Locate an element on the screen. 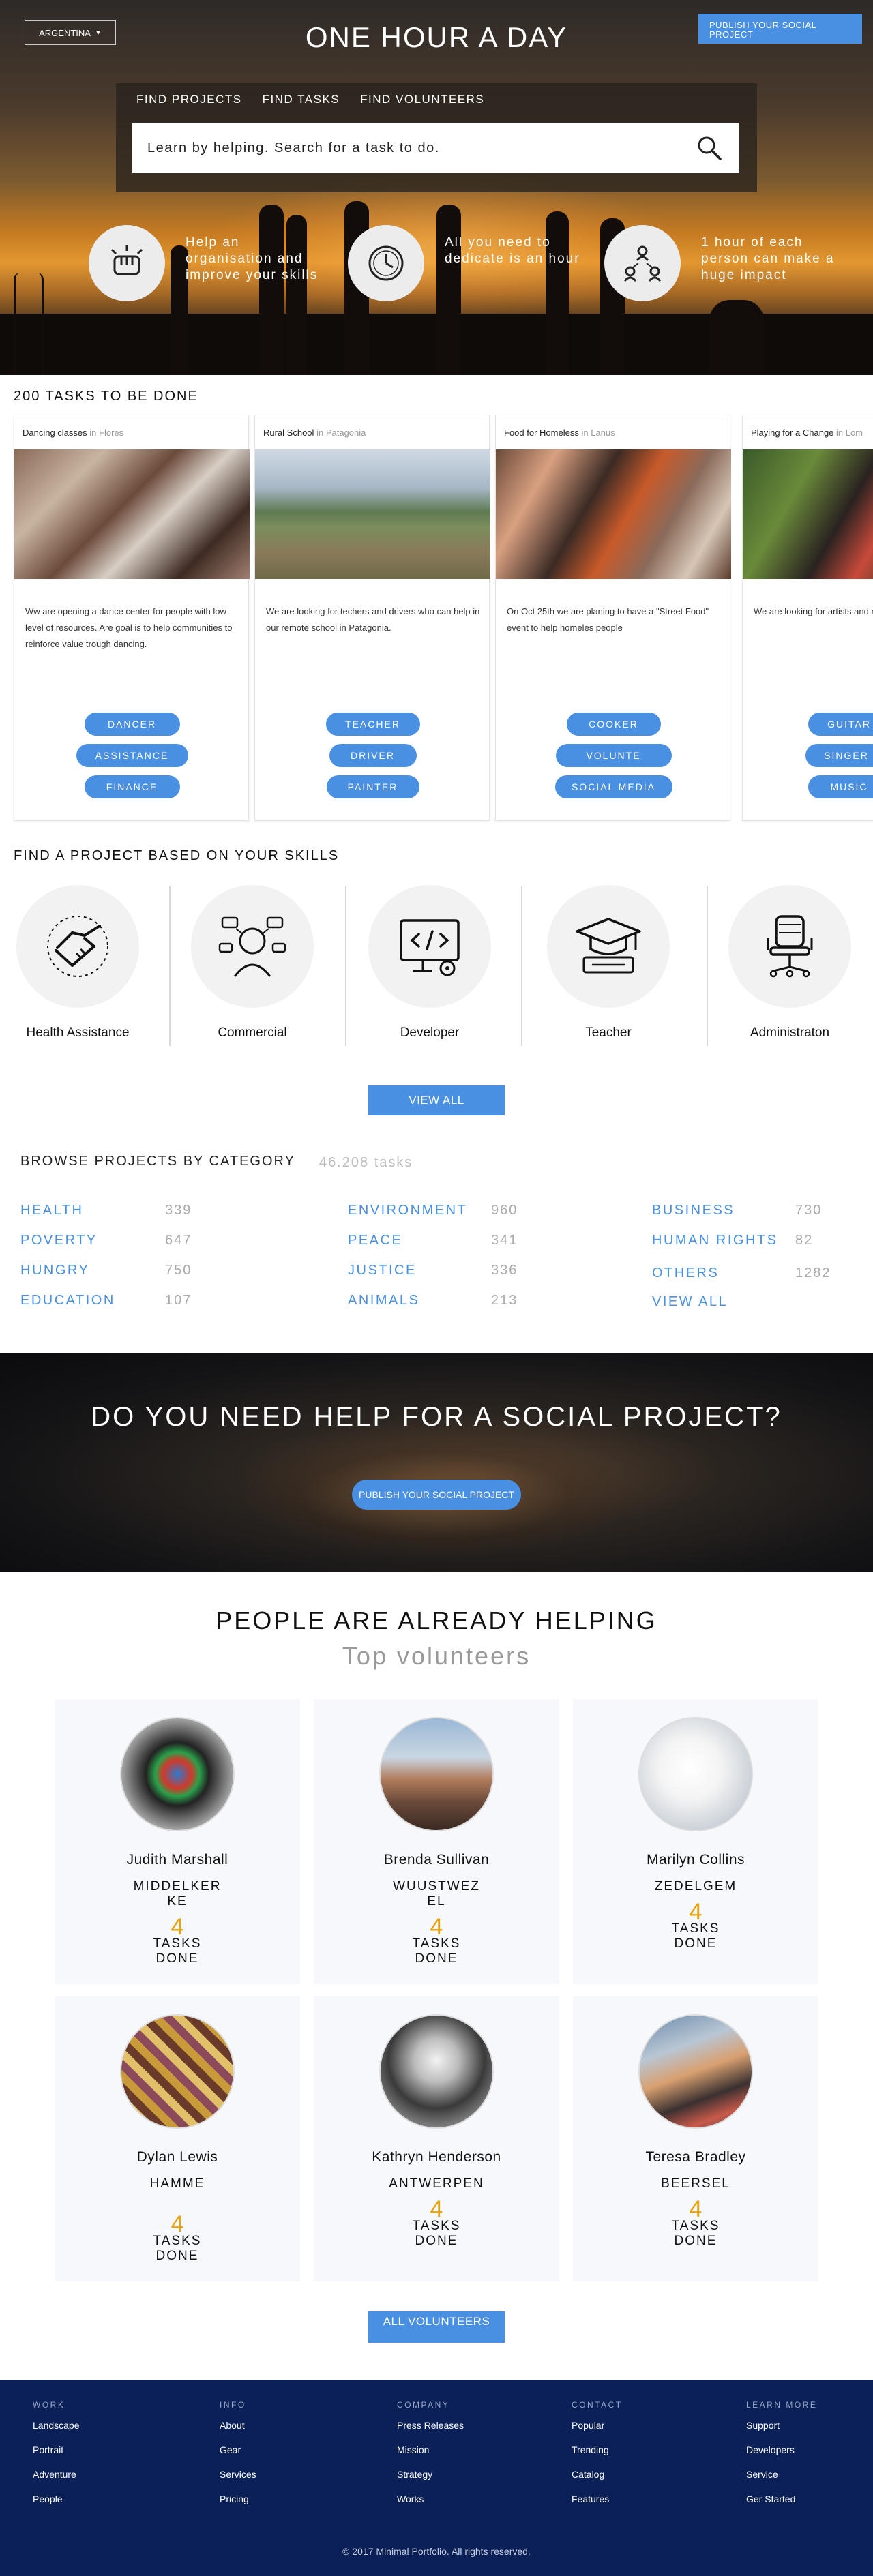  avatar is located at coordinates (695, 2071).